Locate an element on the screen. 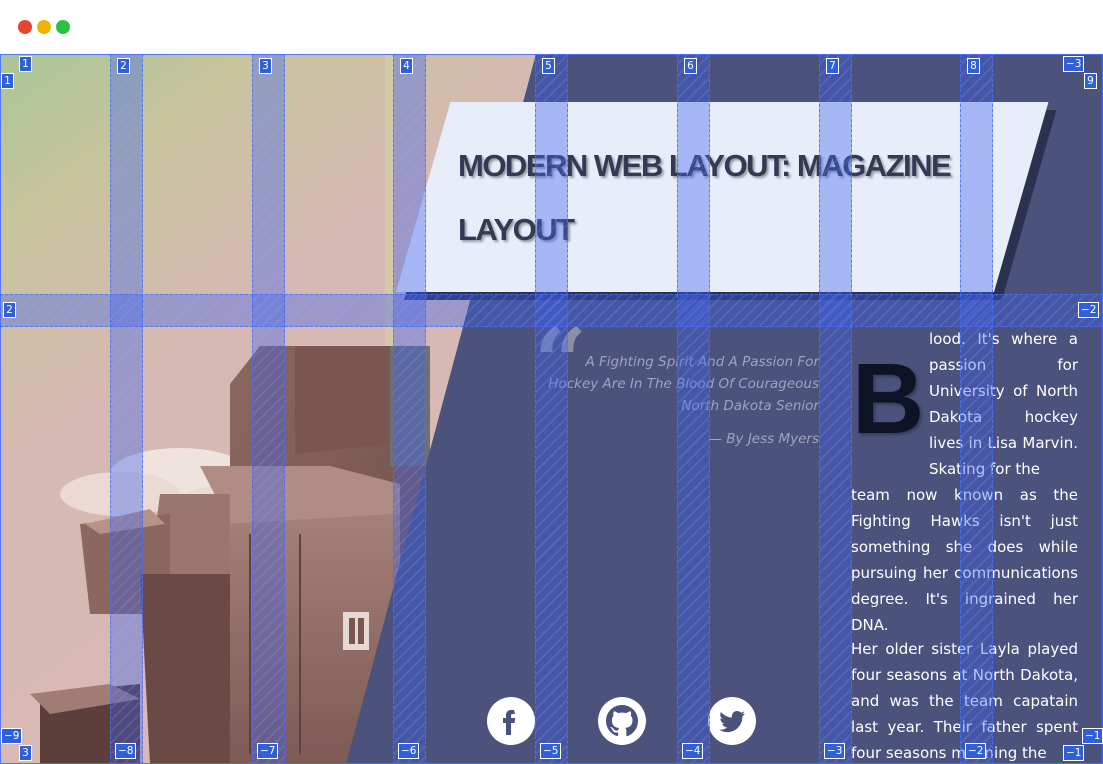 The image size is (1103, 764). twitter-icon is located at coordinates (732, 722).